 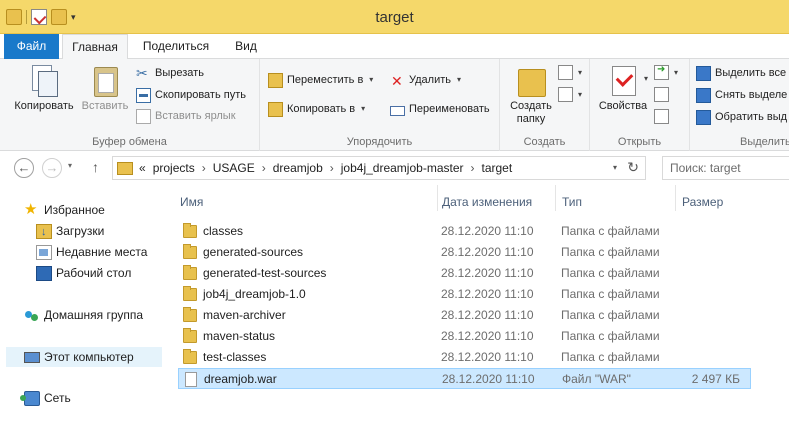 I want to click on tree-item-label: Этот компьютер, so click(x=89, y=357).